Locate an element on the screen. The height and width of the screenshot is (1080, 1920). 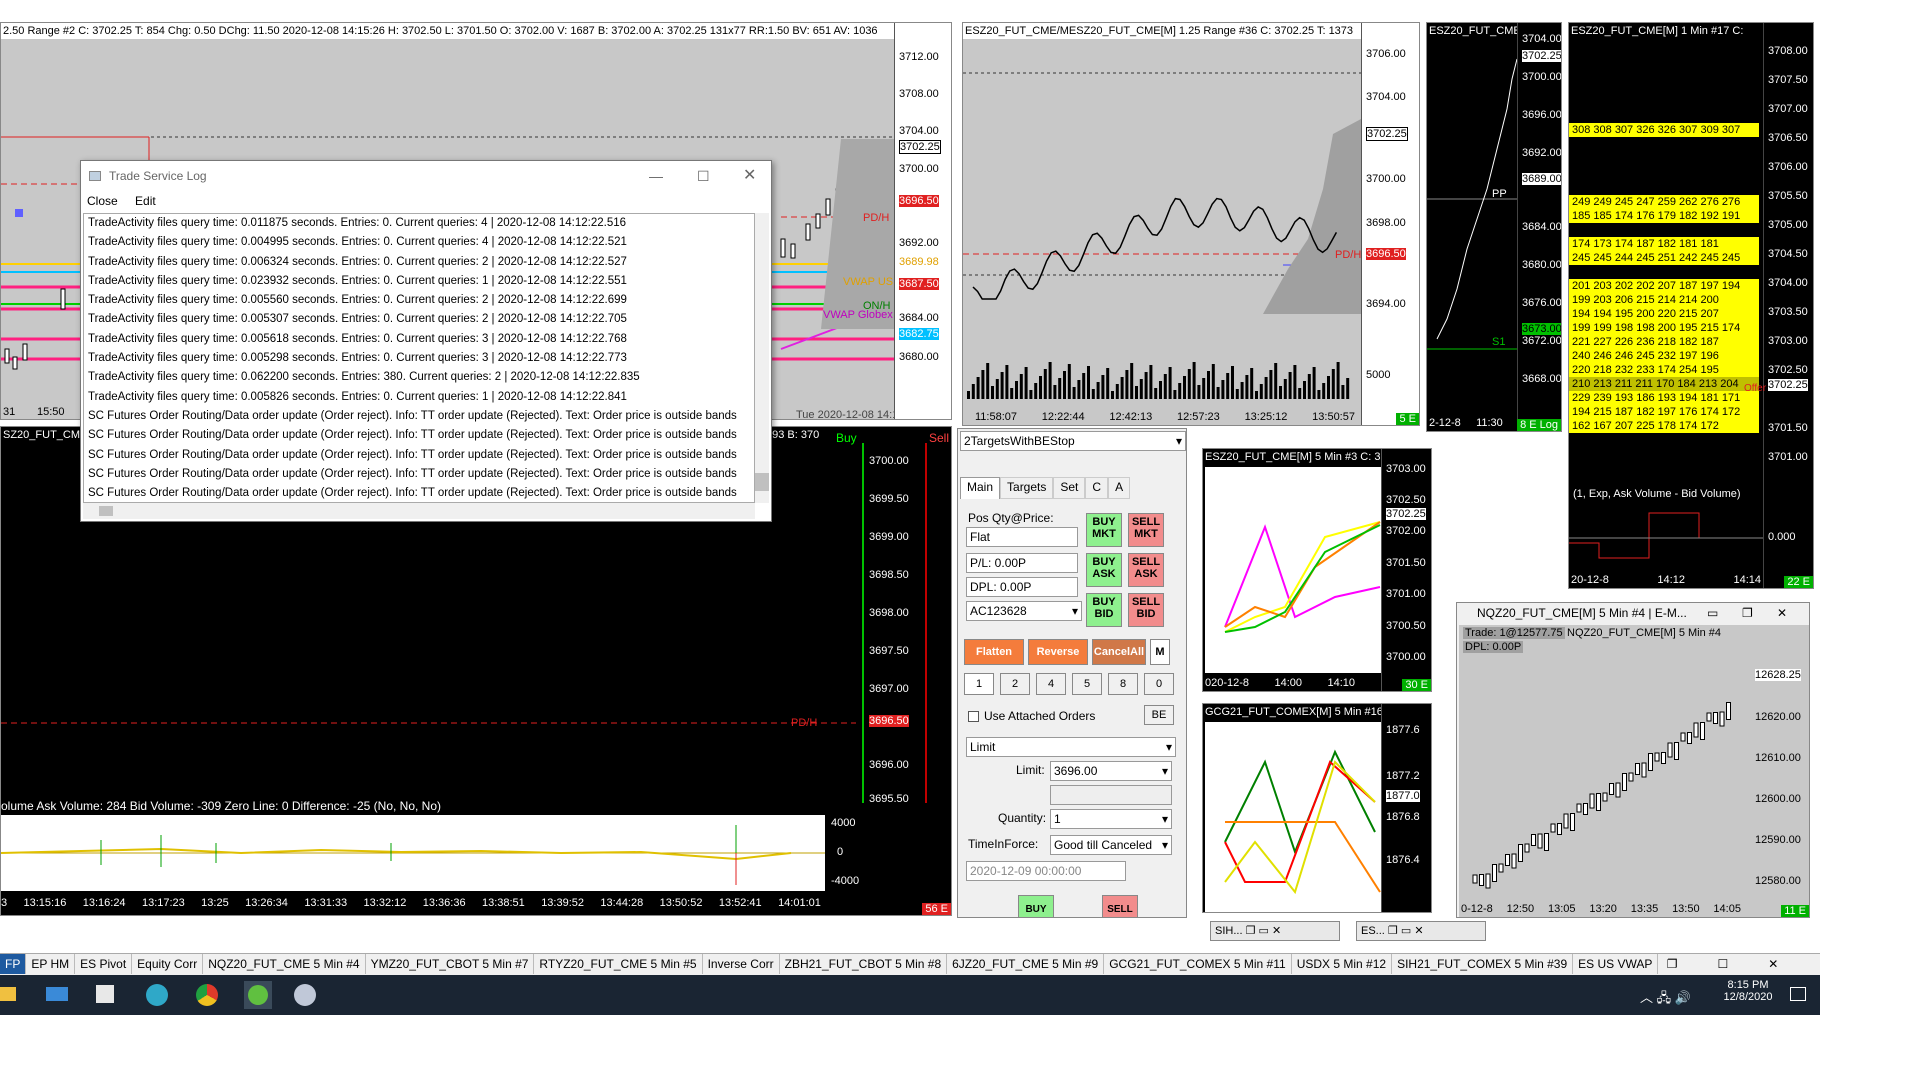
qty-0-button: 0 is located at coordinates (1159, 684).